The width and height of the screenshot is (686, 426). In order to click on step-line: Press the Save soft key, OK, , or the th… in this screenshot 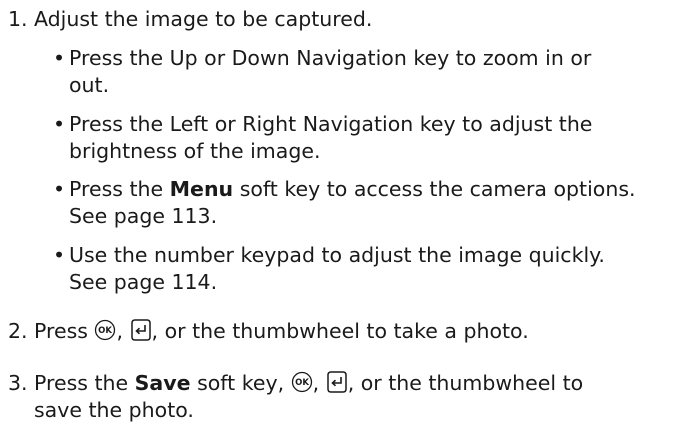, I will do `click(309, 382)`.